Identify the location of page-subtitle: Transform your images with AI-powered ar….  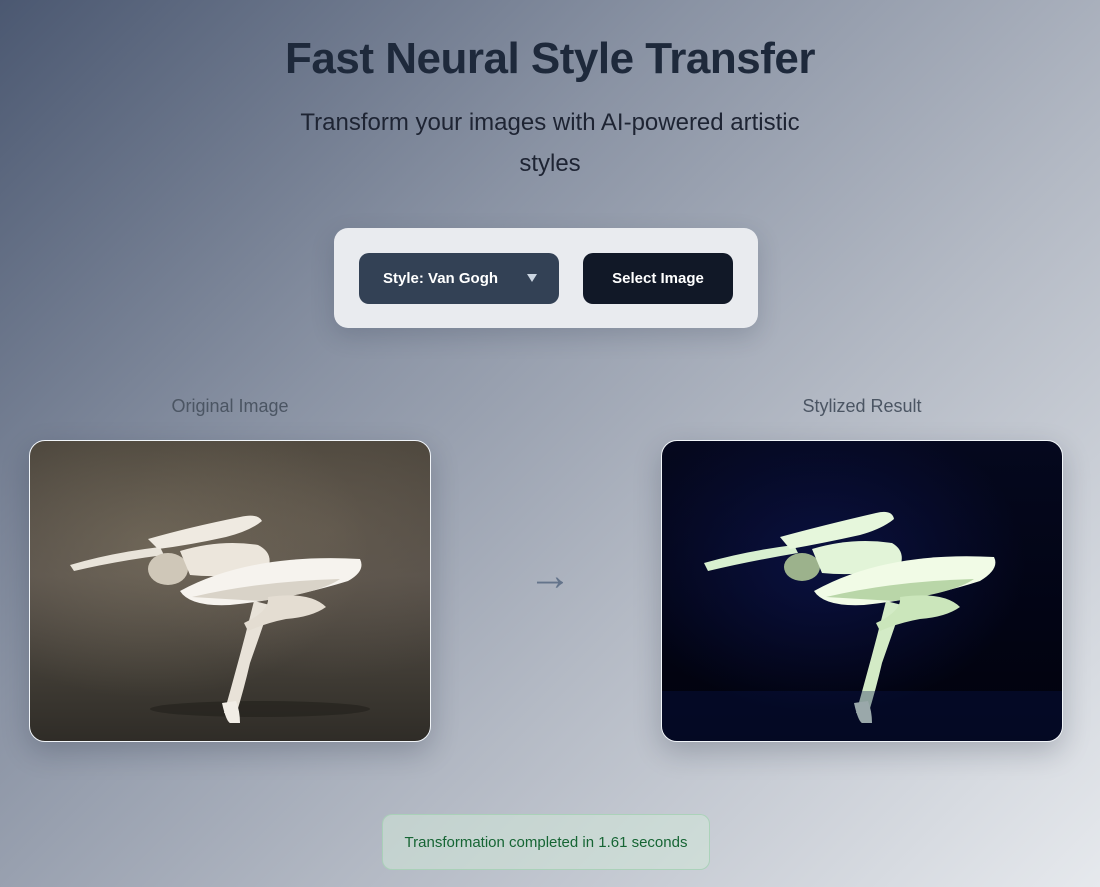
(550, 143).